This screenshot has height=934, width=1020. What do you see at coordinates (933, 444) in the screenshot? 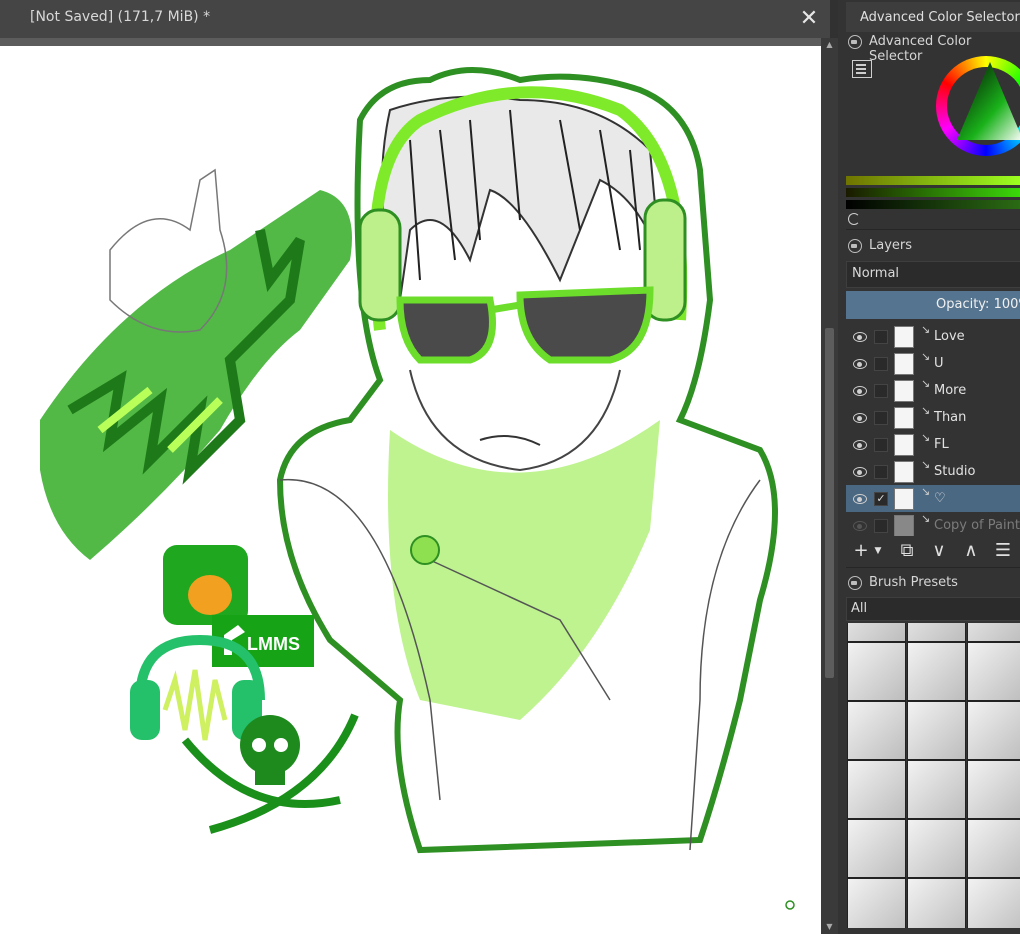
I see `layer-row-fl: ↘ FL` at bounding box center [933, 444].